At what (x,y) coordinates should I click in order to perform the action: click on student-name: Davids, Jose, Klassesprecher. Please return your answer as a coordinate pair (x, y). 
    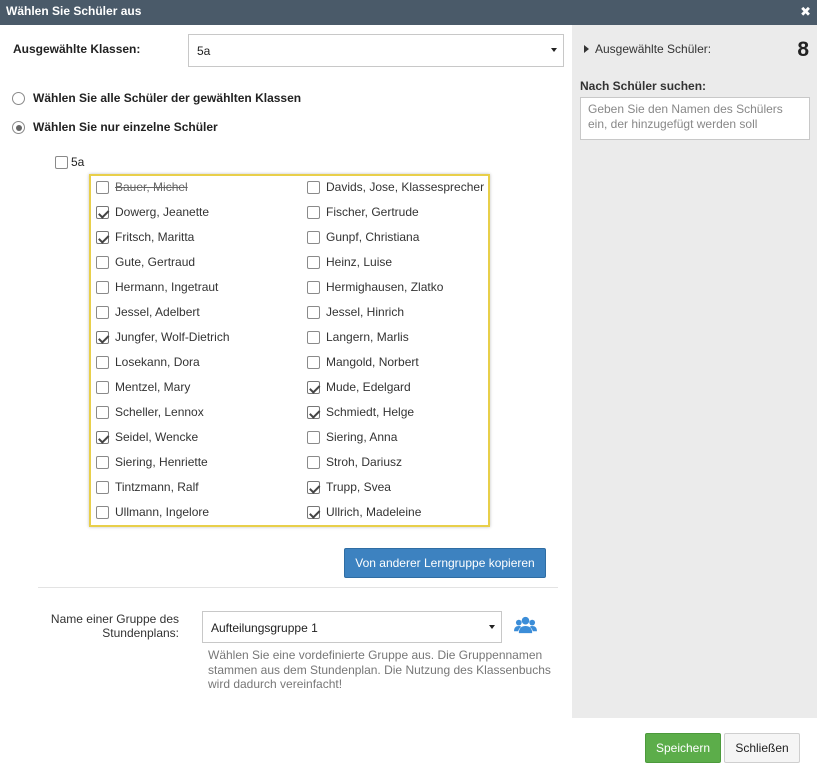
    Looking at the image, I should click on (405, 187).